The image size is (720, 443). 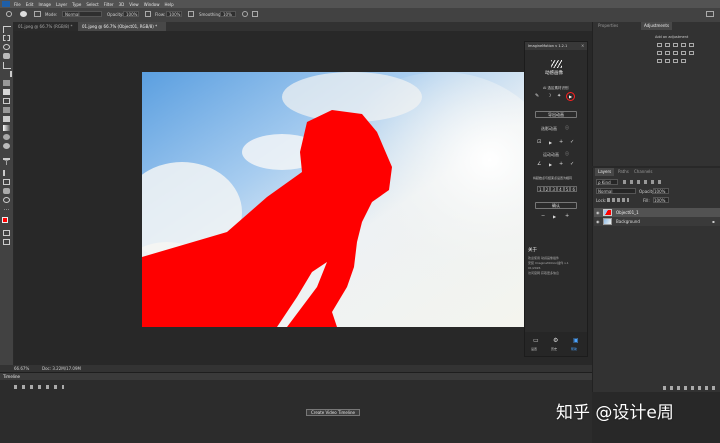 I want to click on help-icon: ▣, so click(x=576, y=341).